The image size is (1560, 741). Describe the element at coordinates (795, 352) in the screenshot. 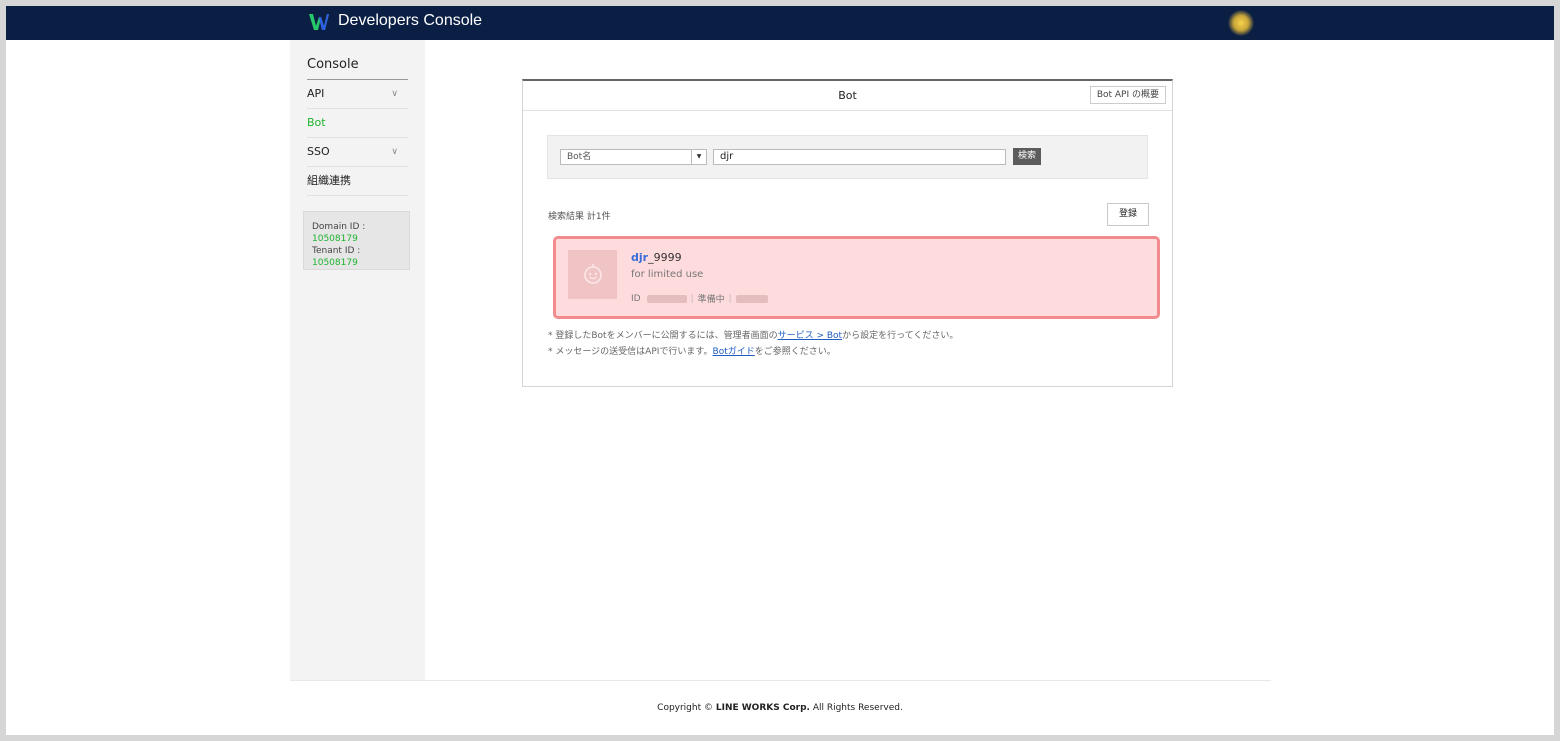

I see `note-text: をご参照ください。` at that location.